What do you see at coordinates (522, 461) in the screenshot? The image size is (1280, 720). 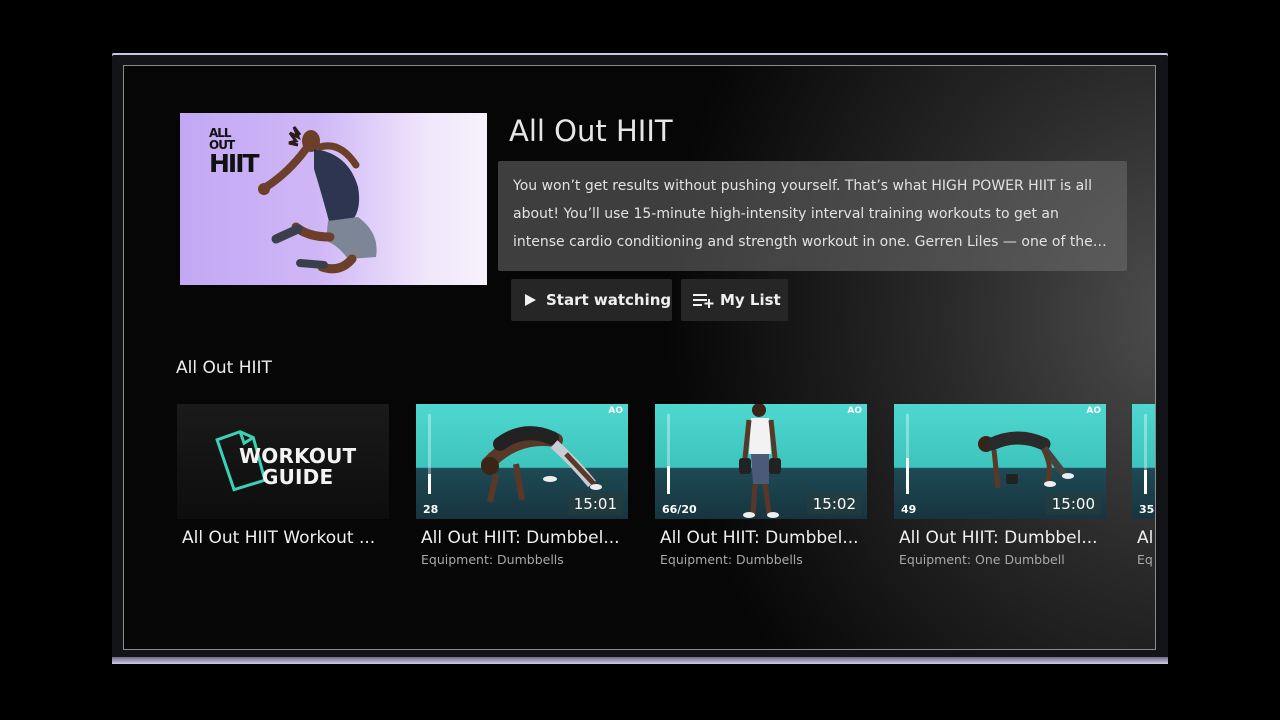 I see `card-thumbnail: AO 28 15:01` at bounding box center [522, 461].